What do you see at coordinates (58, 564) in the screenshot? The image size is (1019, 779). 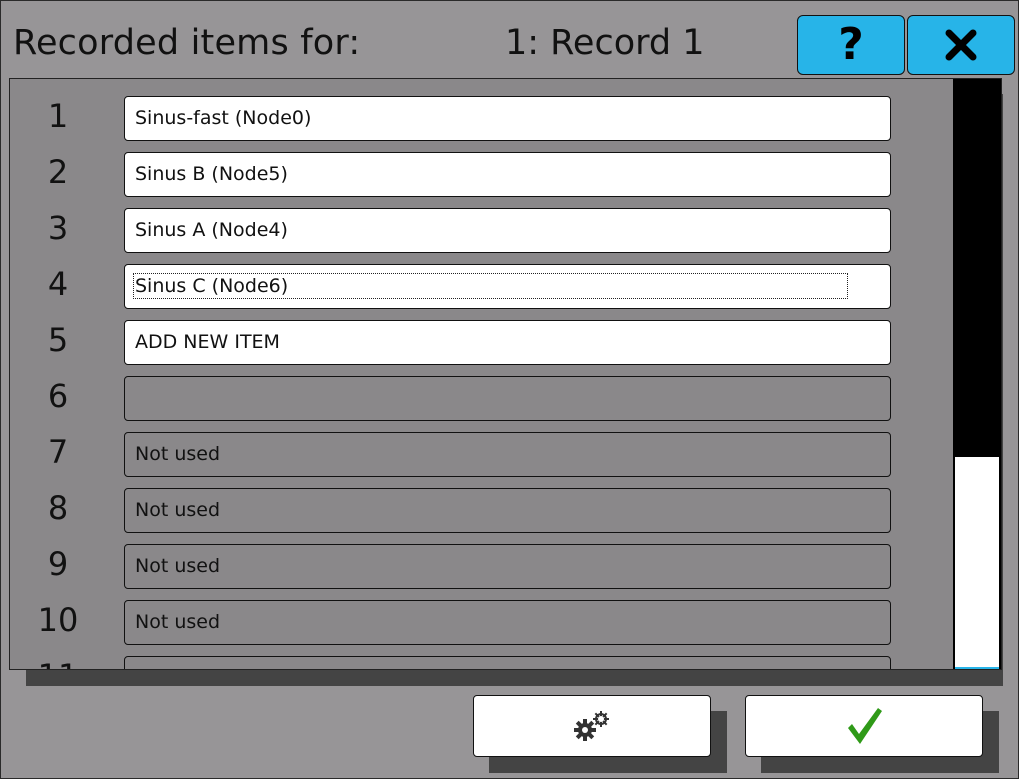 I see `row-number: 9` at bounding box center [58, 564].